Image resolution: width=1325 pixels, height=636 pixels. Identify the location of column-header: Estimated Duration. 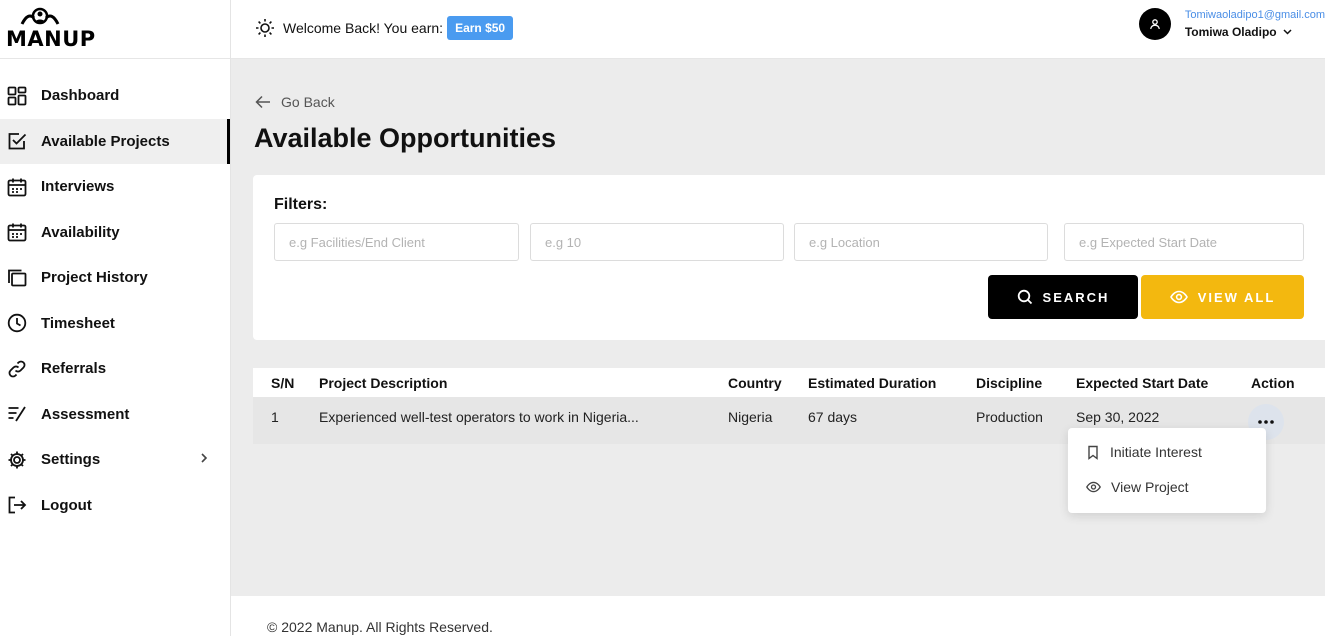
(872, 383).